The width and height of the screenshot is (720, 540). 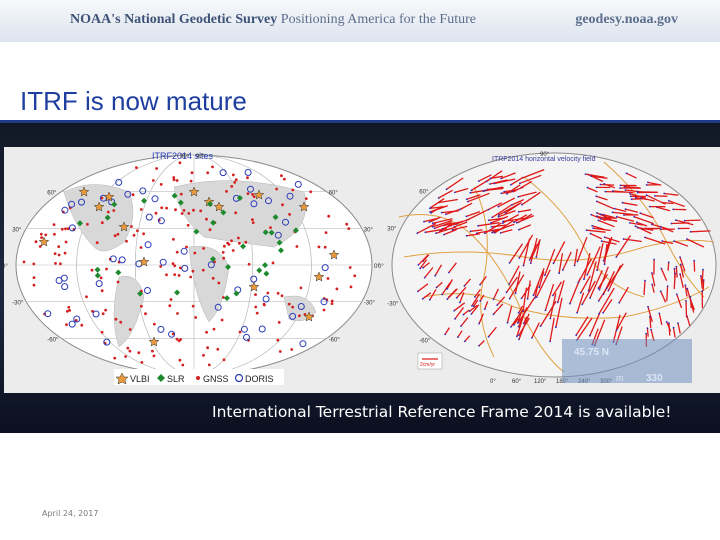 What do you see at coordinates (626, 20) in the screenshot?
I see `website-link: geodesy.noaa.gov` at bounding box center [626, 20].